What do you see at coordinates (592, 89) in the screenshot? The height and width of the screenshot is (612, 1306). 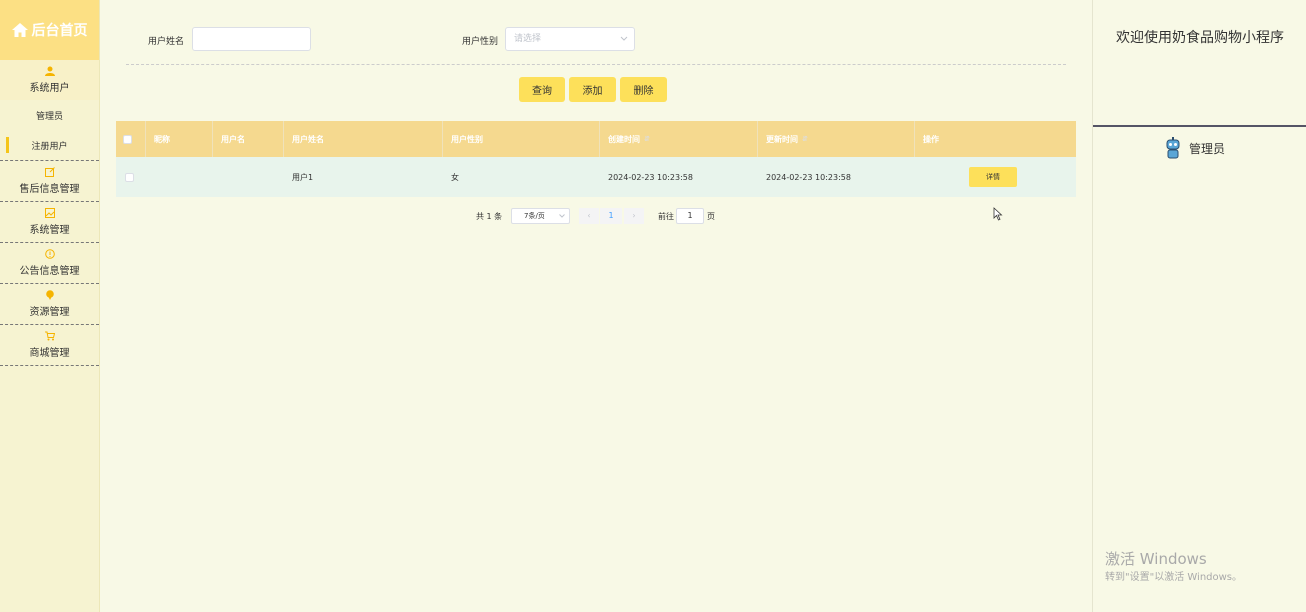 I see `add-button: 添加` at bounding box center [592, 89].